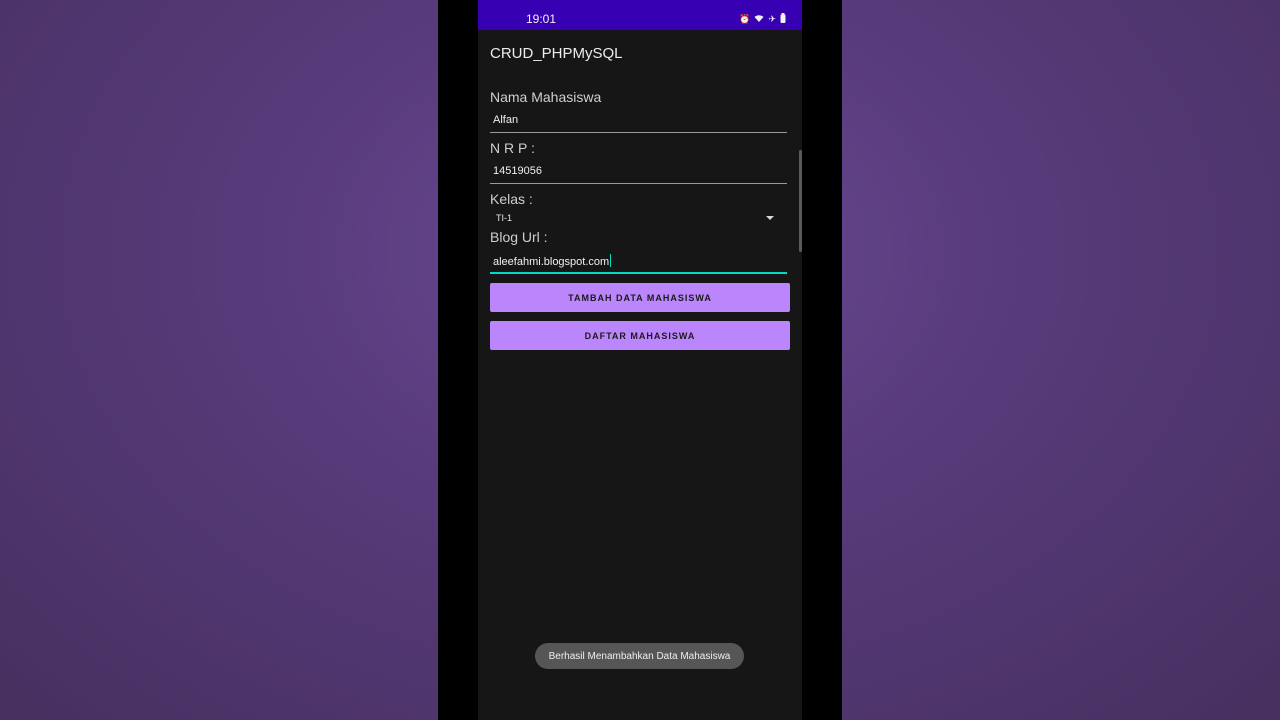 The width and height of the screenshot is (1280, 720). I want to click on kelas-spinner: TI-1, so click(640, 218).